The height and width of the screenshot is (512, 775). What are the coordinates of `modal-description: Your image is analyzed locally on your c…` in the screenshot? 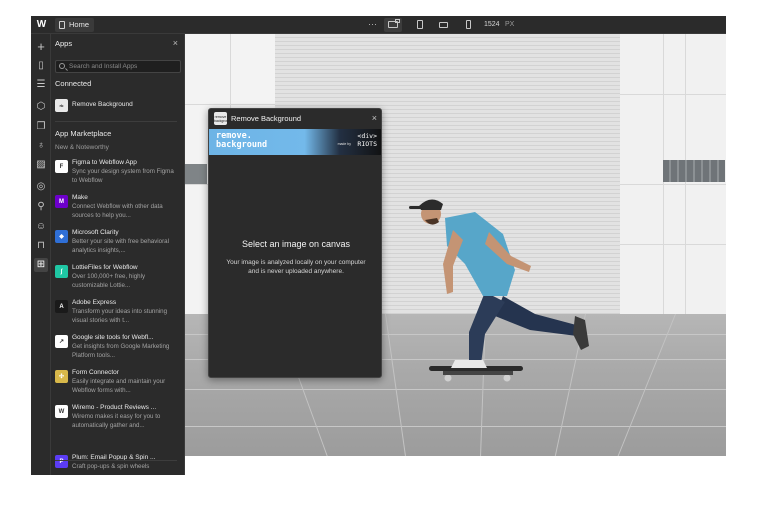 It's located at (296, 267).